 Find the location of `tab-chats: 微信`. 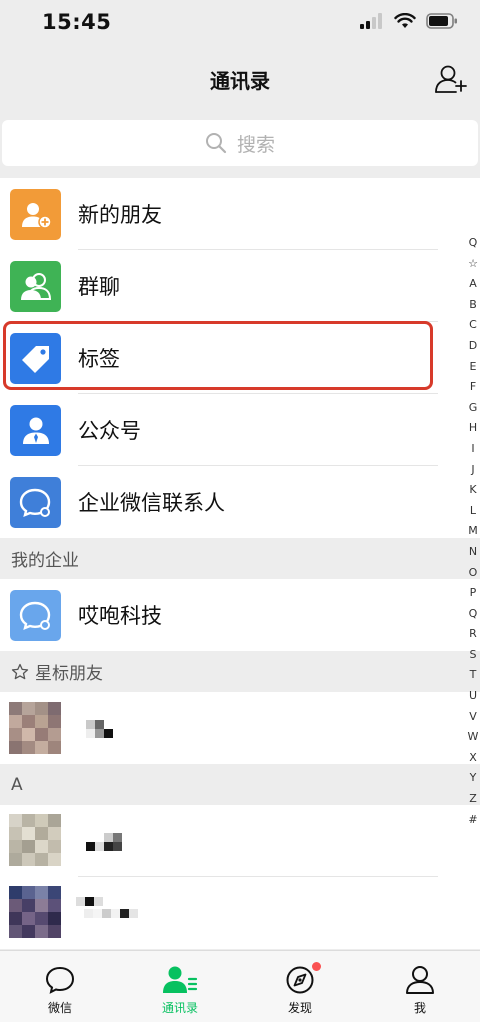

tab-chats: 微信 is located at coordinates (60, 986).